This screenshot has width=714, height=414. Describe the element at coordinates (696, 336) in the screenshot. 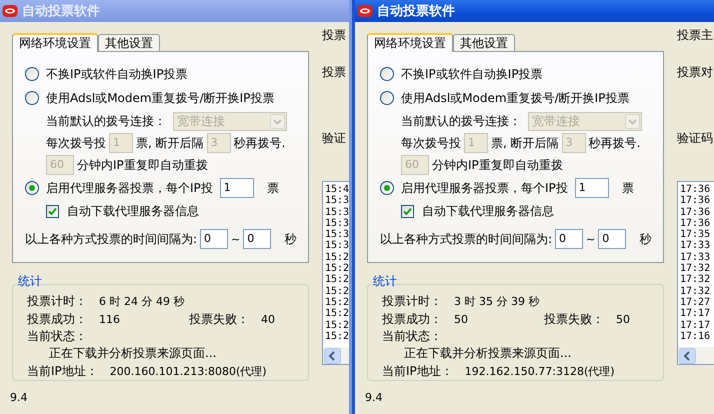

I see `log-entry: 17:16` at that location.